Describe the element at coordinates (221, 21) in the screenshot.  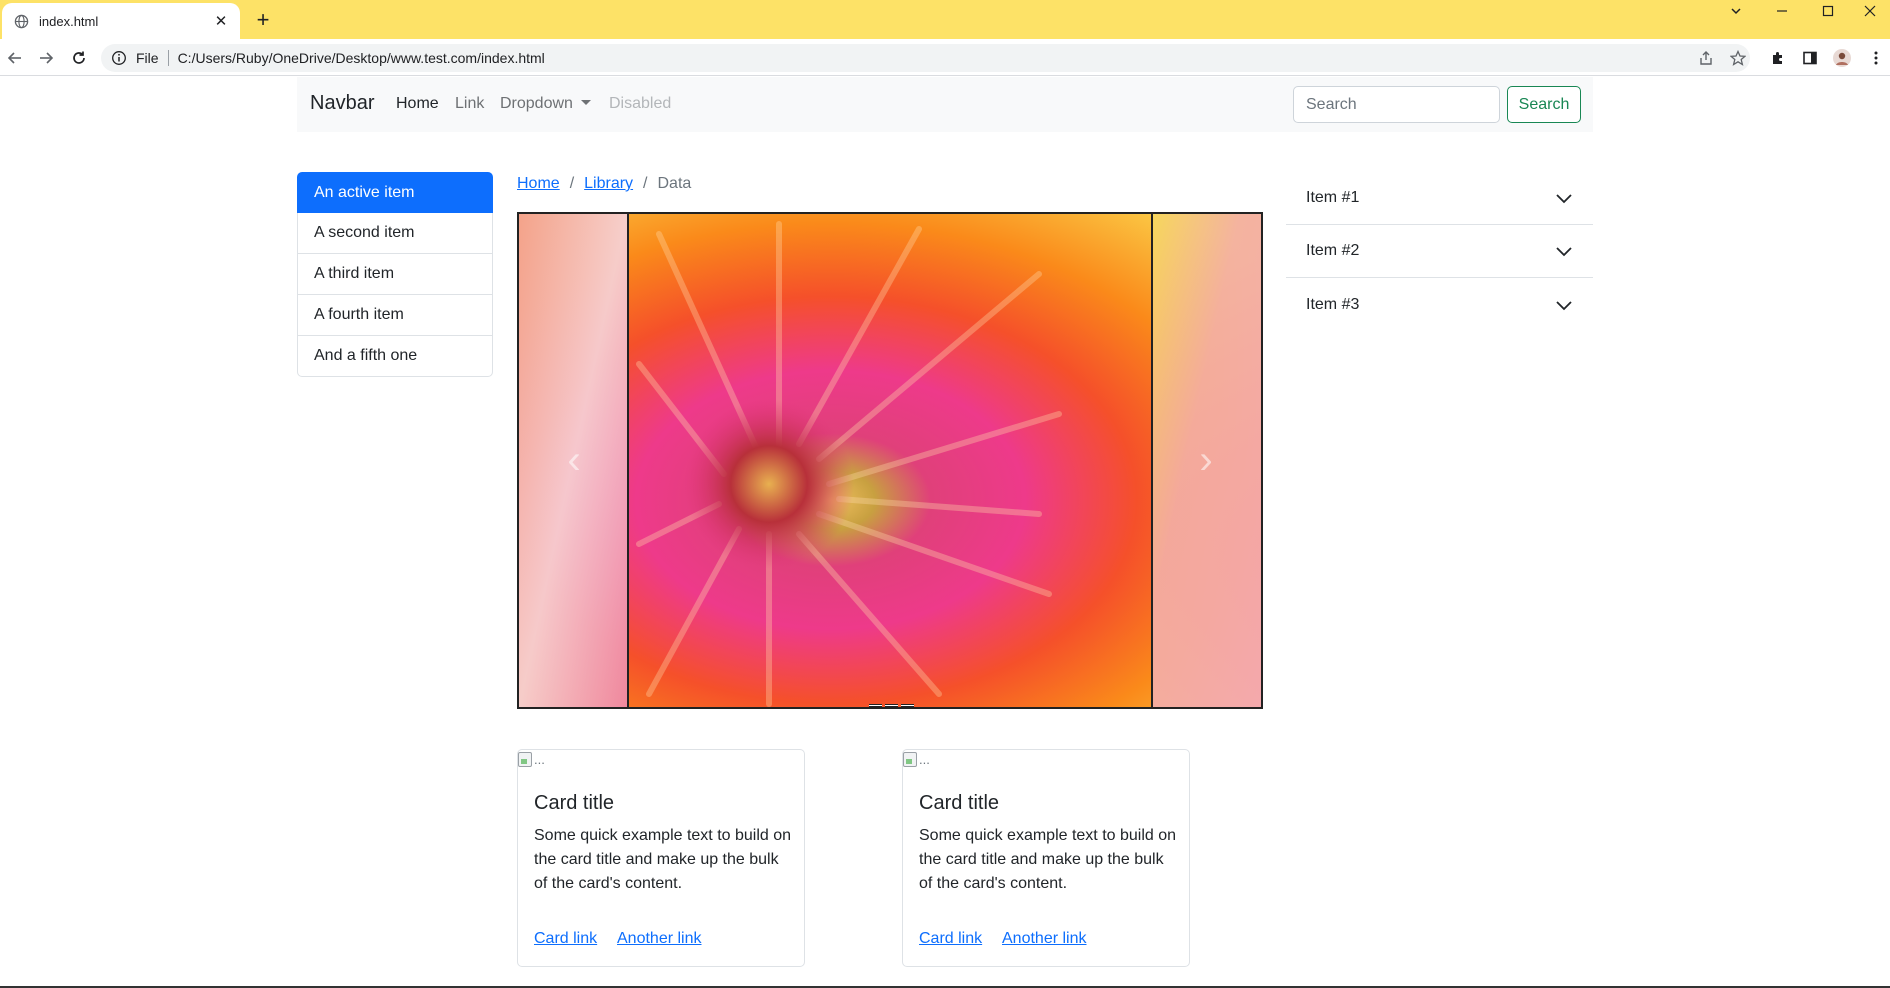
I see `close-tab-icon: ✕` at that location.